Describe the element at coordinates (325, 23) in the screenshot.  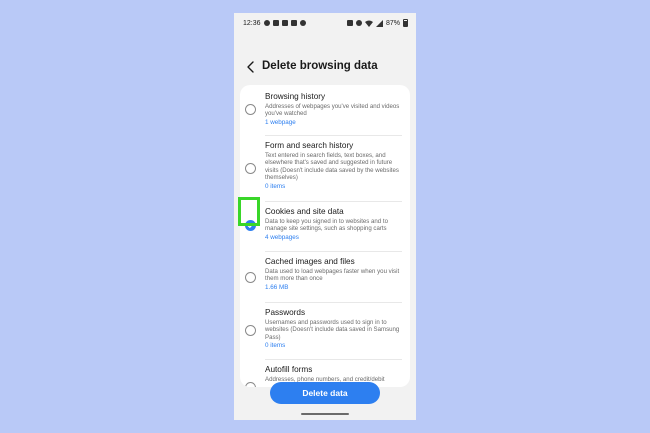
I see `status-bar: 12:36 87%` at that location.